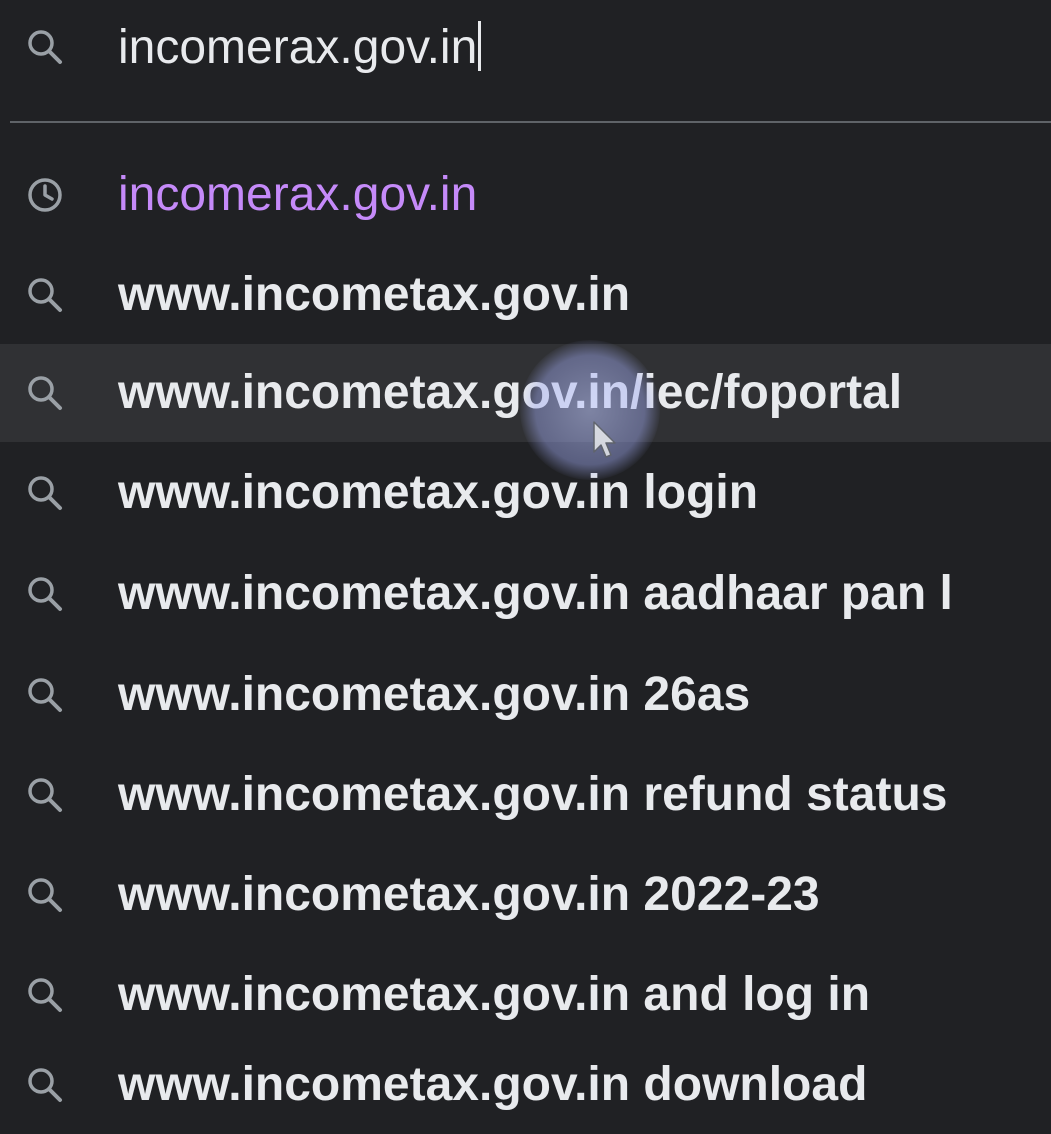 The image size is (1051, 1134). Describe the element at coordinates (535, 593) in the screenshot. I see `suggestion-text: www.incometax.gov.in aadhaar pan l` at that location.